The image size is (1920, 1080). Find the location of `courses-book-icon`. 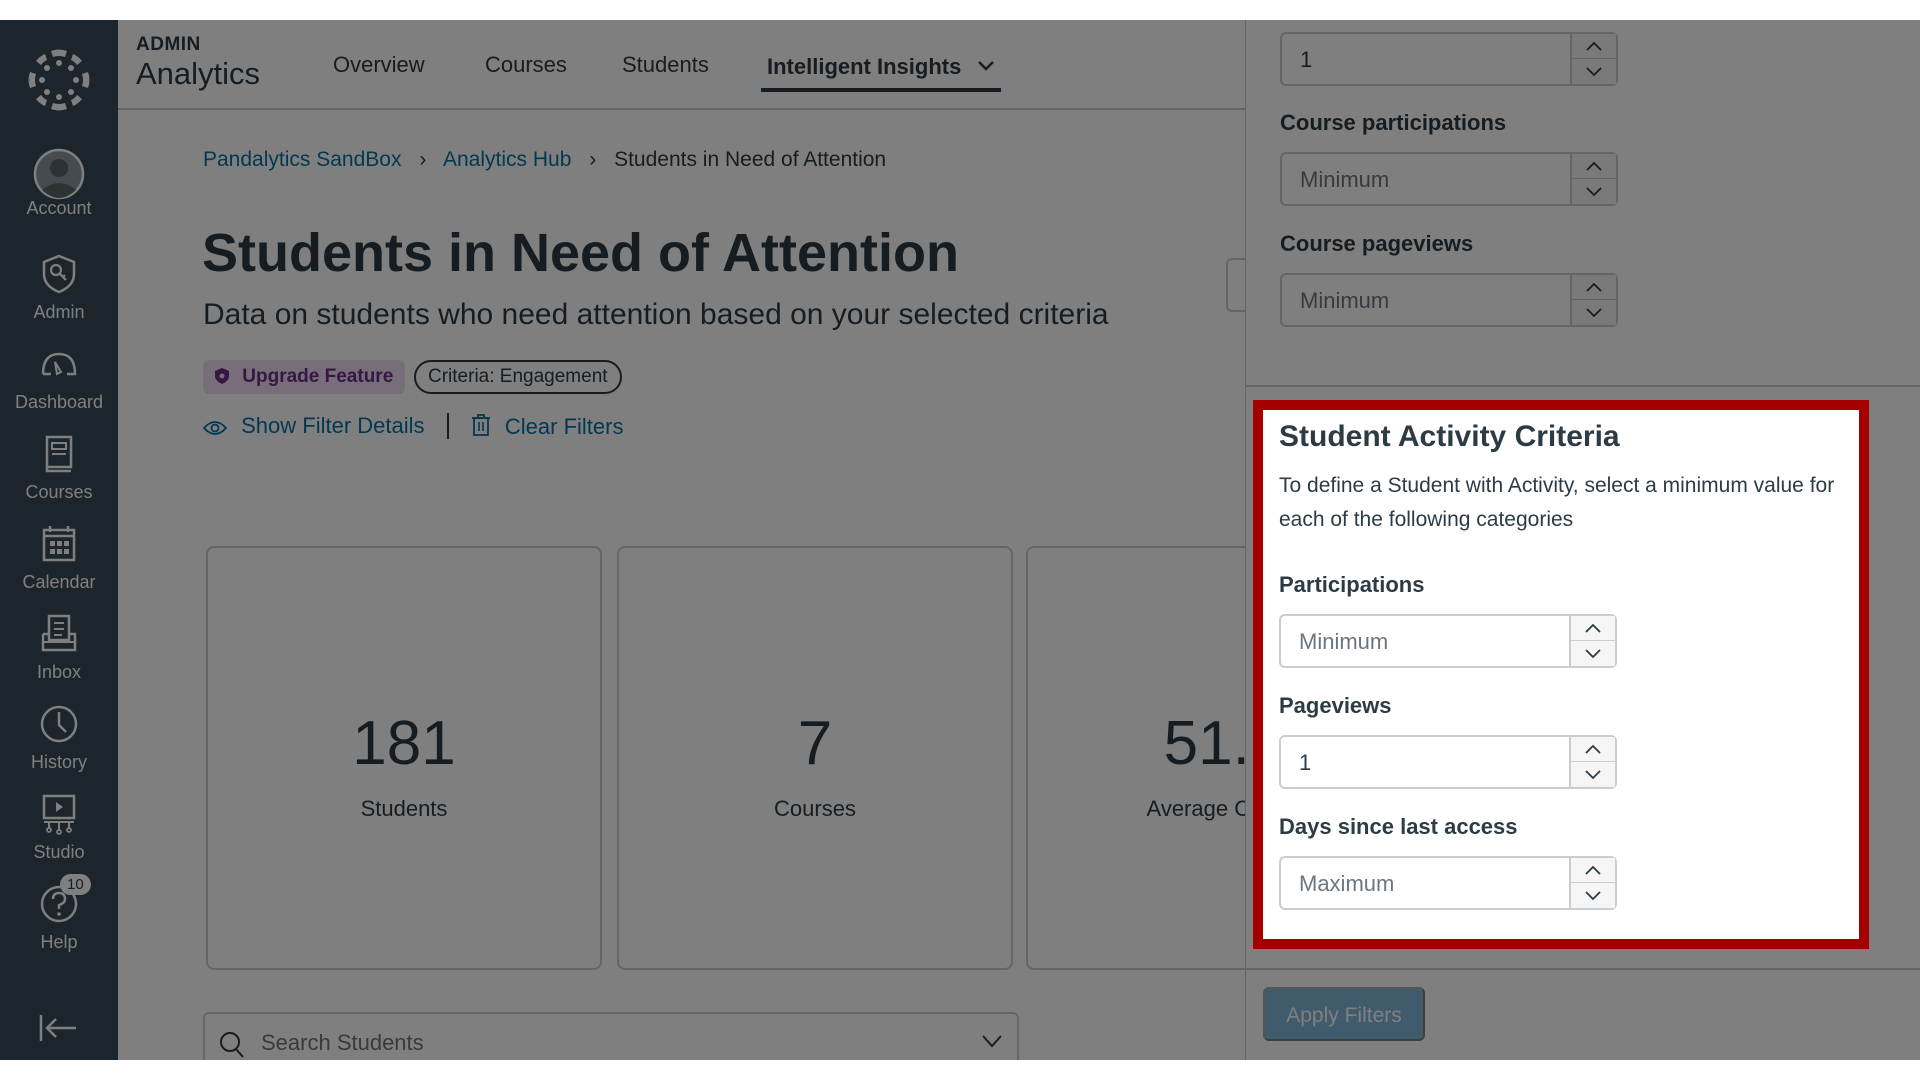

courses-book-icon is located at coordinates (59, 454).